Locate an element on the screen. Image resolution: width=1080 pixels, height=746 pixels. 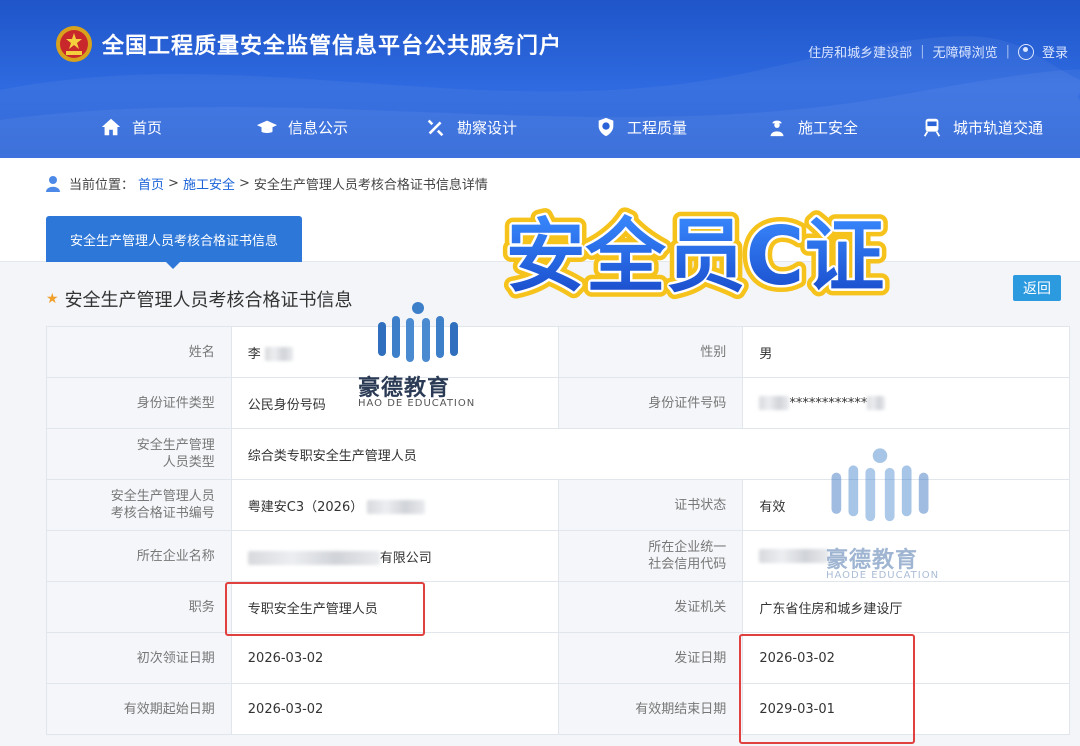
label-line: 人员类型 is located at coordinates (188, 462).